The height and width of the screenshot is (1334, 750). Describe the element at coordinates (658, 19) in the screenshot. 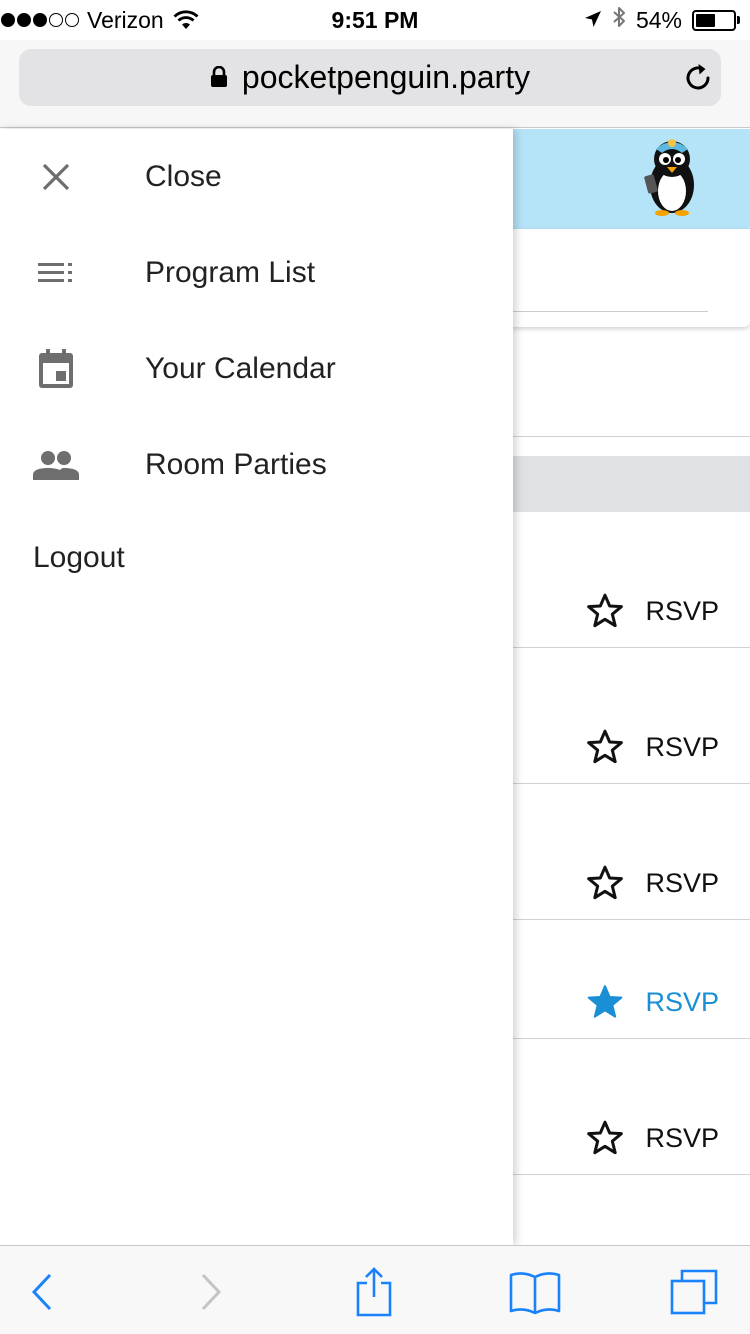

I see `battery-percent: 54%` at that location.